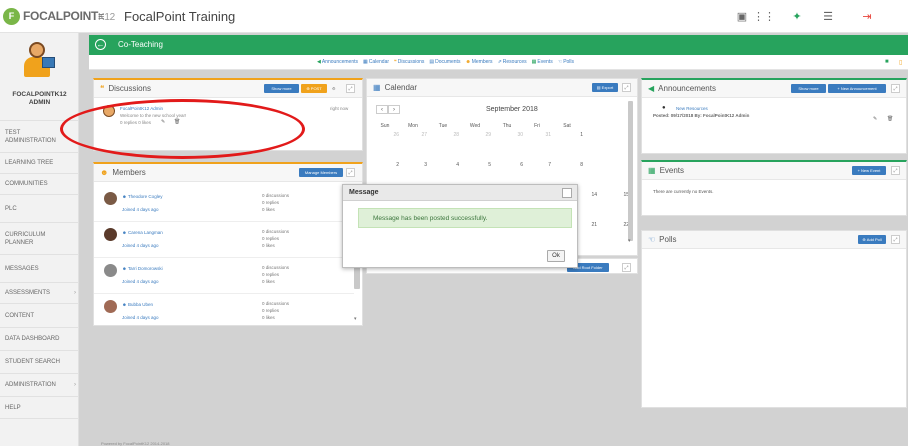 Image resolution: width=908 pixels, height=446 pixels. What do you see at coordinates (101, 17) in the screenshot?
I see `menu-toggle-icon: ≡` at bounding box center [101, 17].